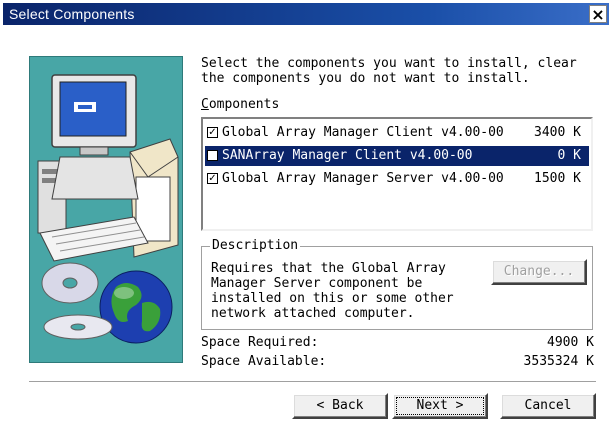 This screenshot has height=428, width=612. What do you see at coordinates (260, 342) in the screenshot?
I see `space-required-label: Space Required:` at bounding box center [260, 342].